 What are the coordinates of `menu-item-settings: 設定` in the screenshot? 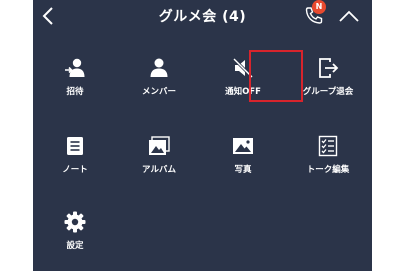 It's located at (75, 240).